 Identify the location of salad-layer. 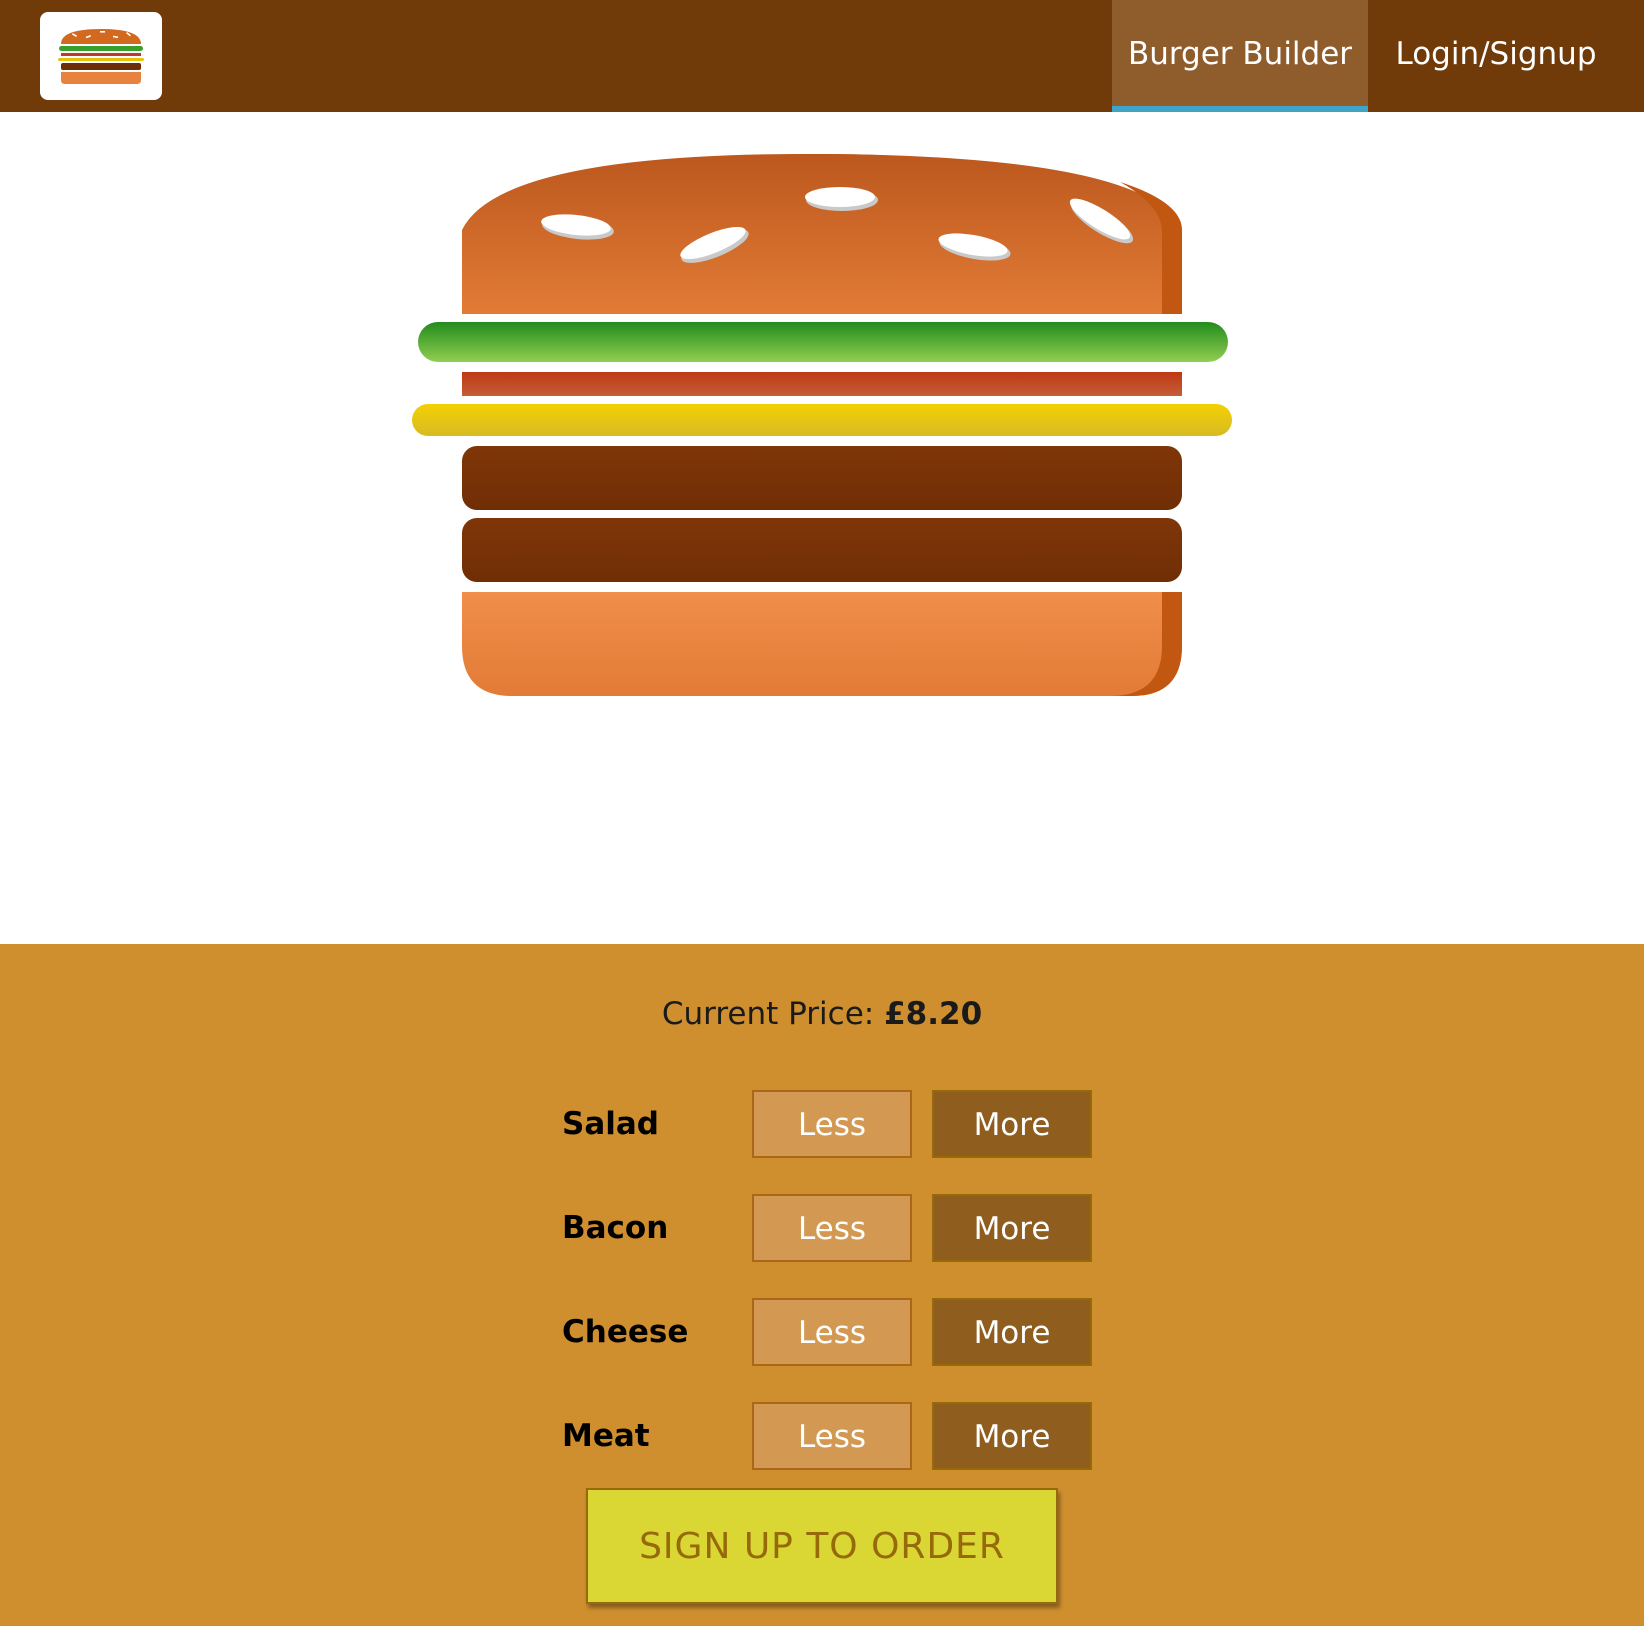
(823, 342).